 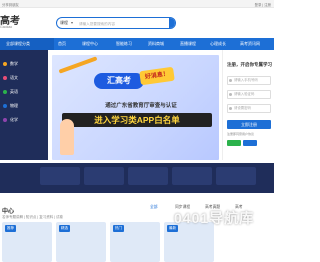 I want to click on sidebar-item-label: 物理, so click(x=14, y=105).